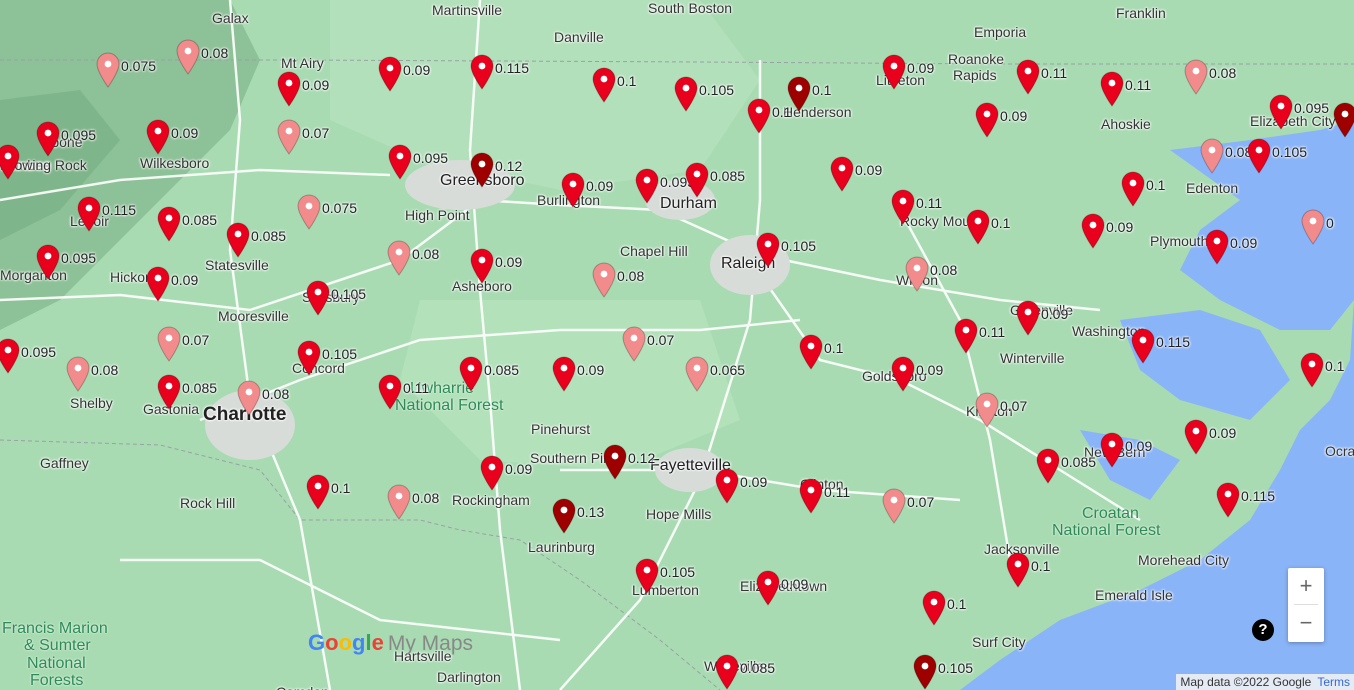 This screenshot has height=690, width=1354. I want to click on marker-value-label: 0, so click(1330, 223).